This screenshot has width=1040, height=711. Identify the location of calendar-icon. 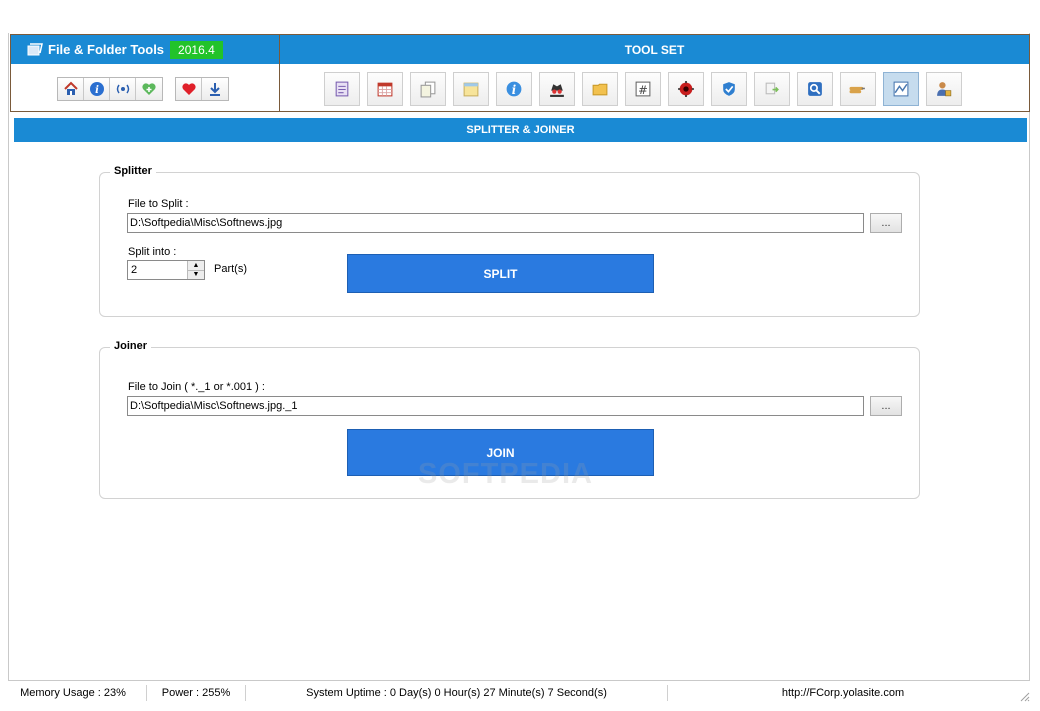
(385, 89).